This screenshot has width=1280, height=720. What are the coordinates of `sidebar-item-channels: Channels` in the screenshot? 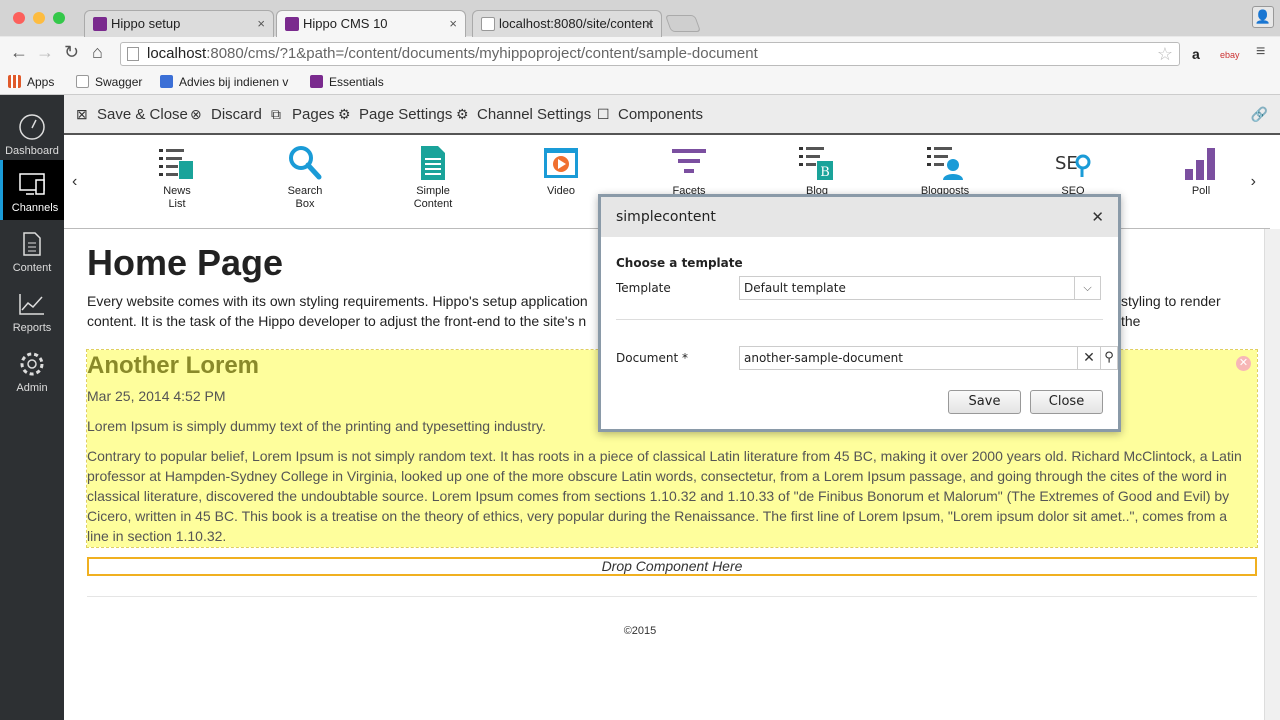 It's located at (32, 190).